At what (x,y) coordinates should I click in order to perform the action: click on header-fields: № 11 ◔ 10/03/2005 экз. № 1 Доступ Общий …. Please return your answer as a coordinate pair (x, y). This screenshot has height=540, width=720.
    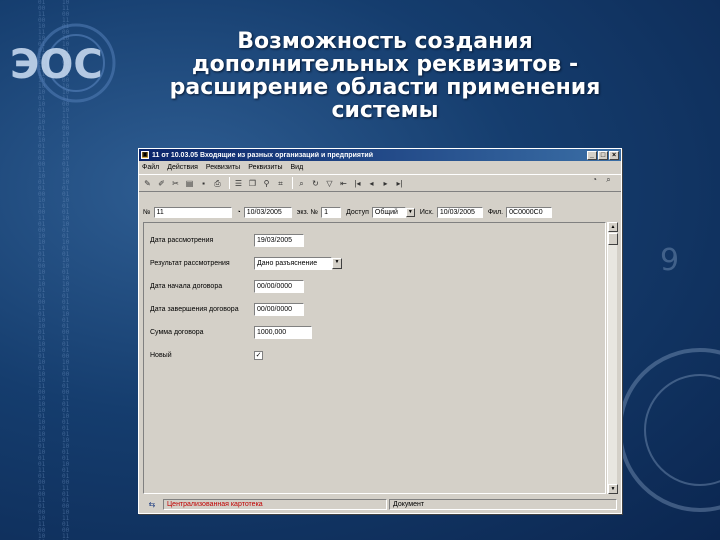
    Looking at the image, I should click on (380, 212).